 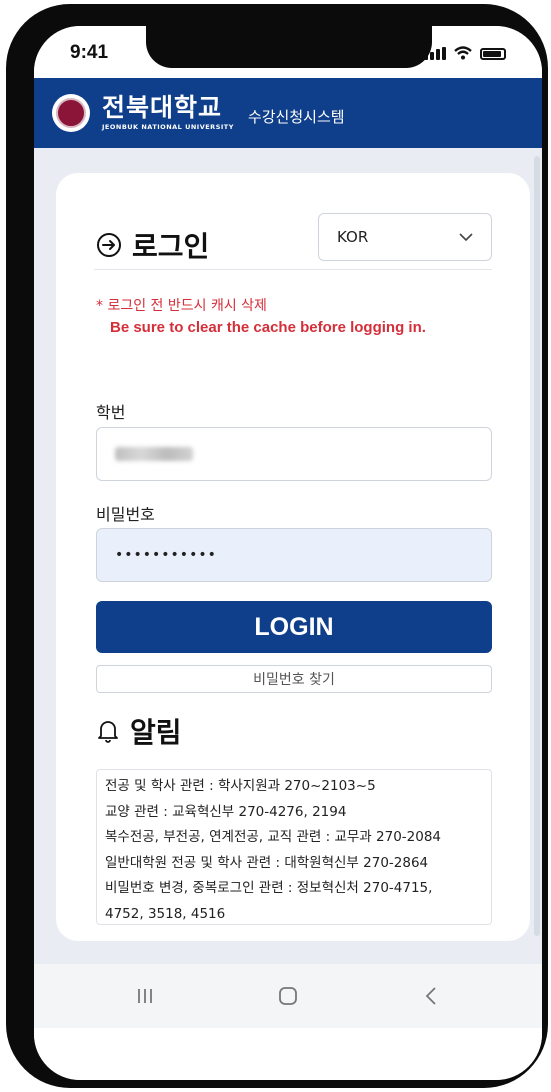 I want to click on notice-title: 알림, so click(x=156, y=732).